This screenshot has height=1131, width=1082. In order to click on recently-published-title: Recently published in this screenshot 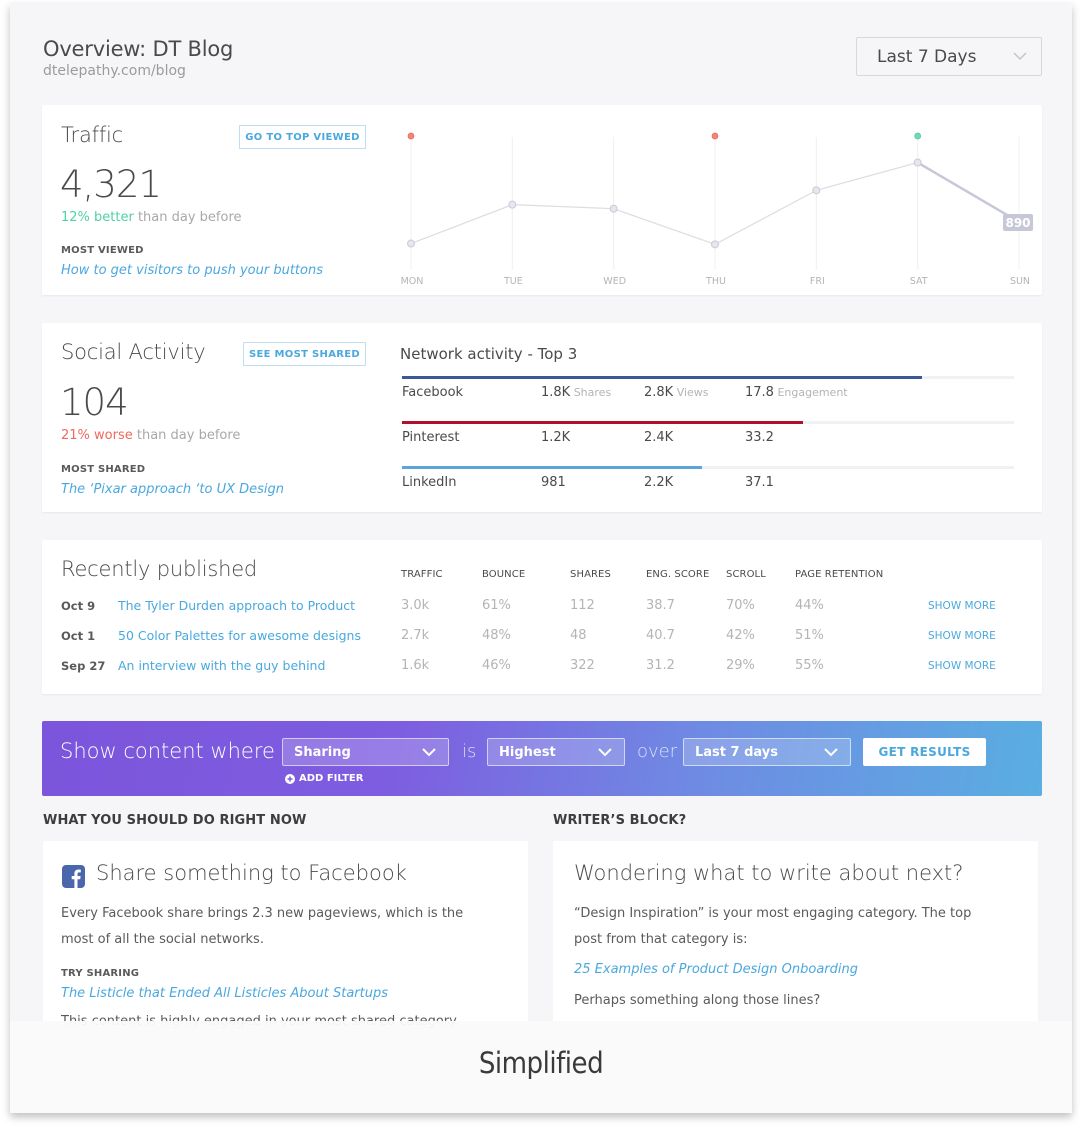, I will do `click(159, 569)`.